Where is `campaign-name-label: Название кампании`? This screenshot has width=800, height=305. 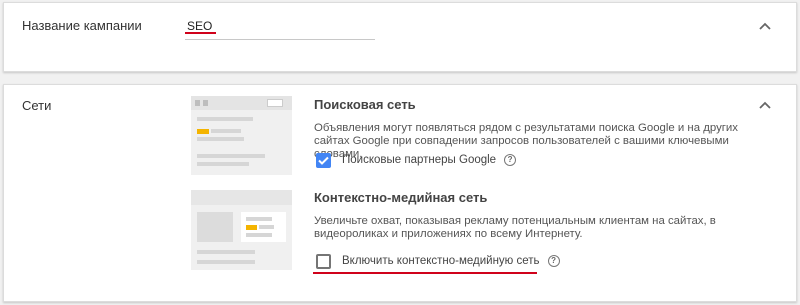 campaign-name-label: Название кампании is located at coordinates (82, 25).